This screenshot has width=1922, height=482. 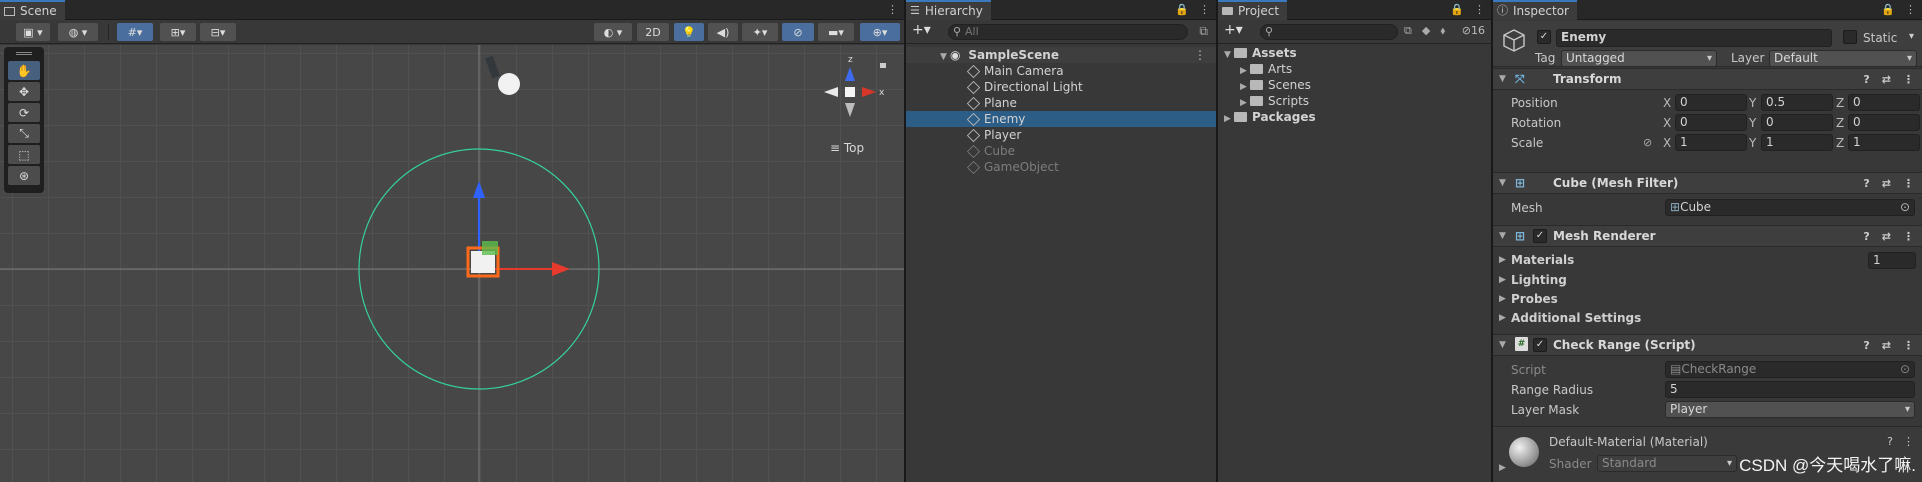 I want to click on rotation-z-field: 0, so click(x=1884, y=122).